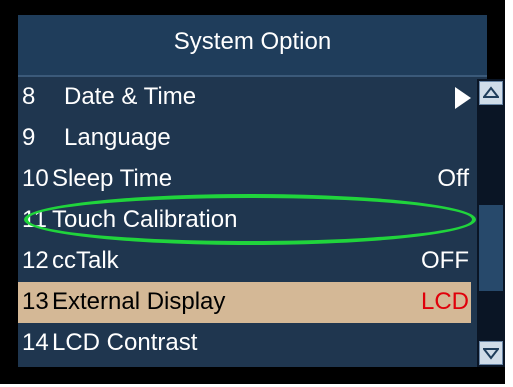  Describe the element at coordinates (112, 178) in the screenshot. I see `menu-item-label: Sleep Time` at that location.